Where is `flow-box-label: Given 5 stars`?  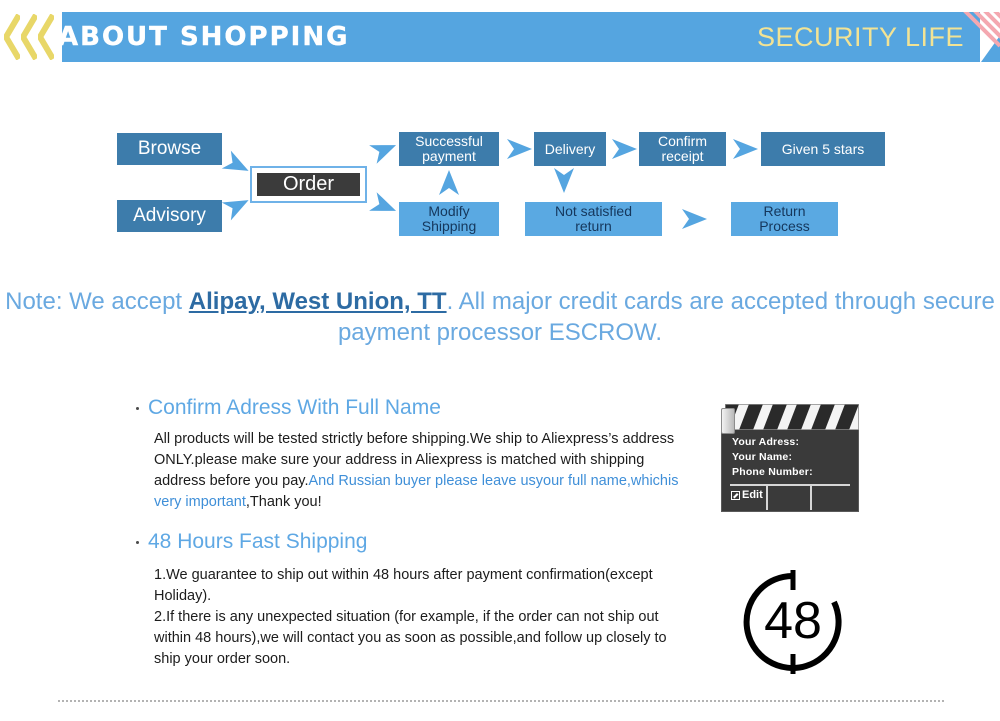
flow-box-label: Given 5 stars is located at coordinates (823, 148).